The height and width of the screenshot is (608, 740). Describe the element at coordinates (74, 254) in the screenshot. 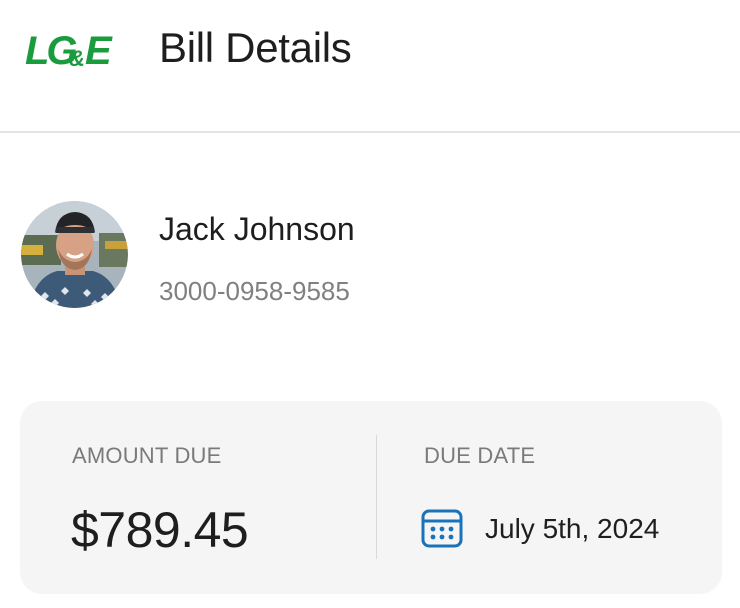

I see `avatar` at that location.